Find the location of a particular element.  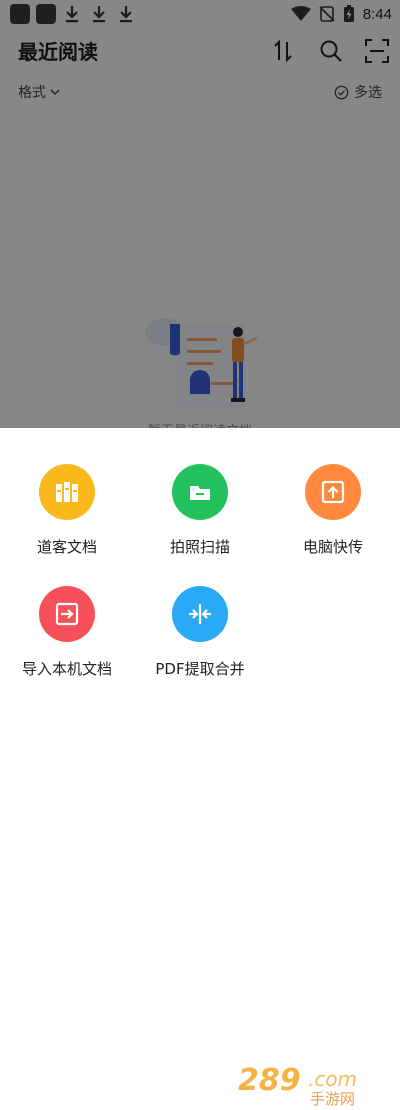

action-label: 拍照扫描 is located at coordinates (199, 547).